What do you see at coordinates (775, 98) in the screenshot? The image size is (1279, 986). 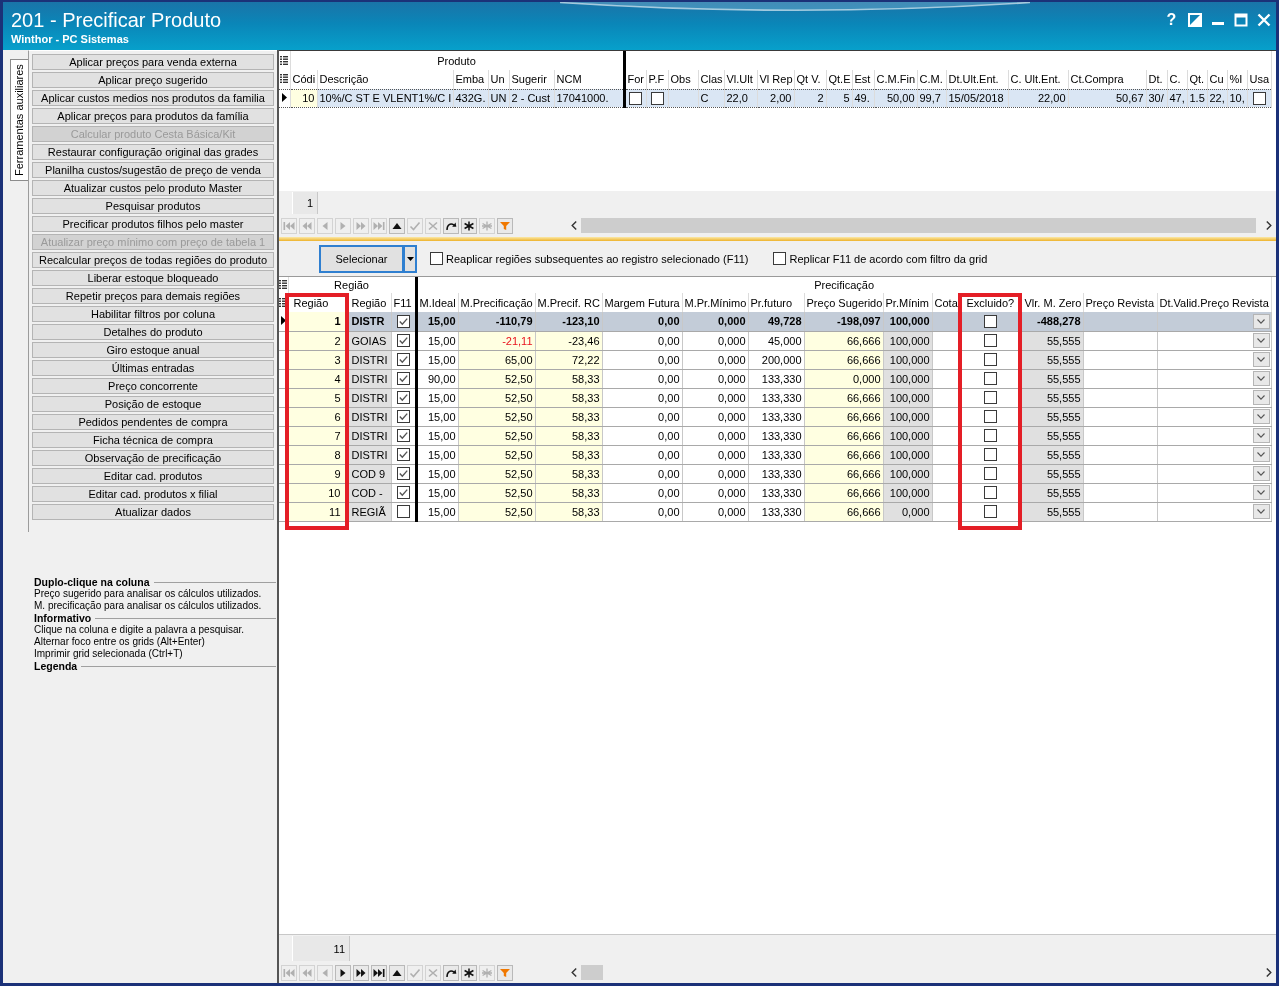 I see `table-row: 10 10%/C ST E VLENT1%/C I 432G. UN 2 - Cust 17041000. C 22,0 2,00 2 5 49. 50,00 99,7 15/05/2018 22,00 50,67 30/ 47, 1.5 22, 10,` at bounding box center [775, 98].